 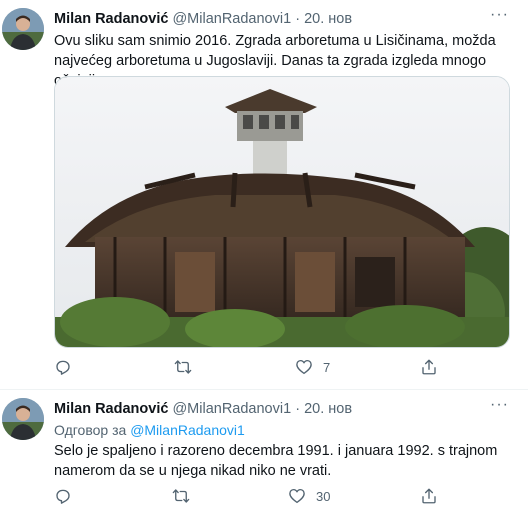 What do you see at coordinates (309, 496) in the screenshot?
I see `like-button: 30` at bounding box center [309, 496].